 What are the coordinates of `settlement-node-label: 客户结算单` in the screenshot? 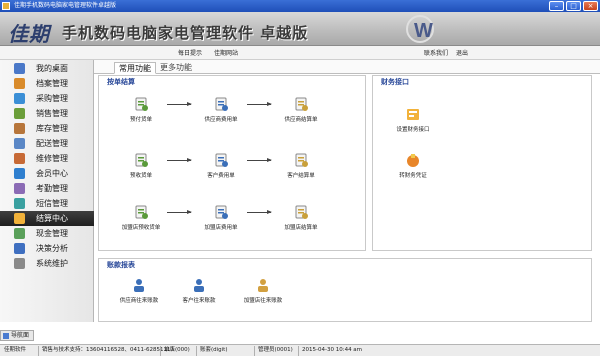 It's located at (301, 176).